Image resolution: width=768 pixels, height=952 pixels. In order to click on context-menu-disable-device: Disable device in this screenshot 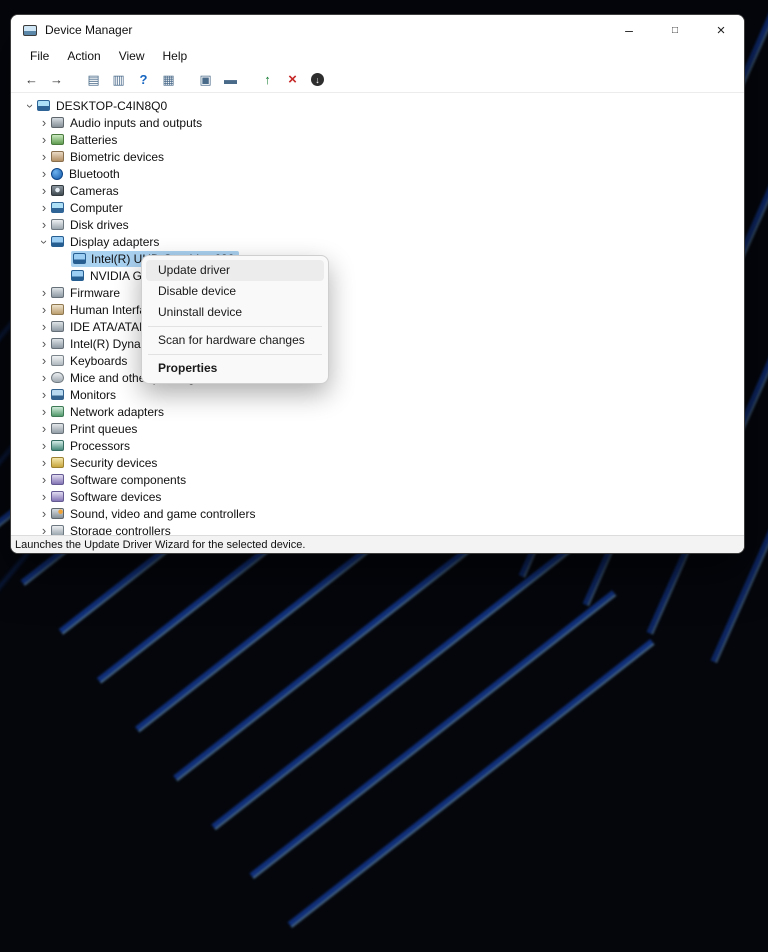, I will do `click(235, 291)`.